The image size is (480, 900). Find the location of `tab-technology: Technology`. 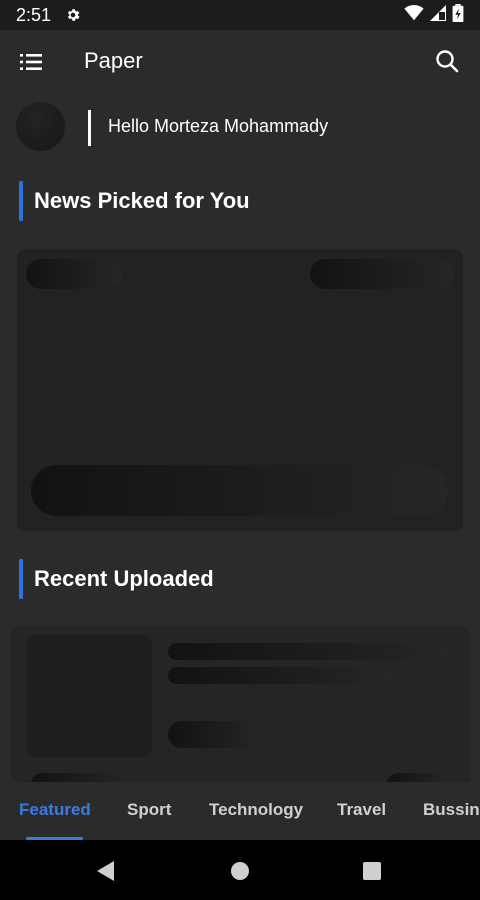

tab-technology: Technology is located at coordinates (256, 810).